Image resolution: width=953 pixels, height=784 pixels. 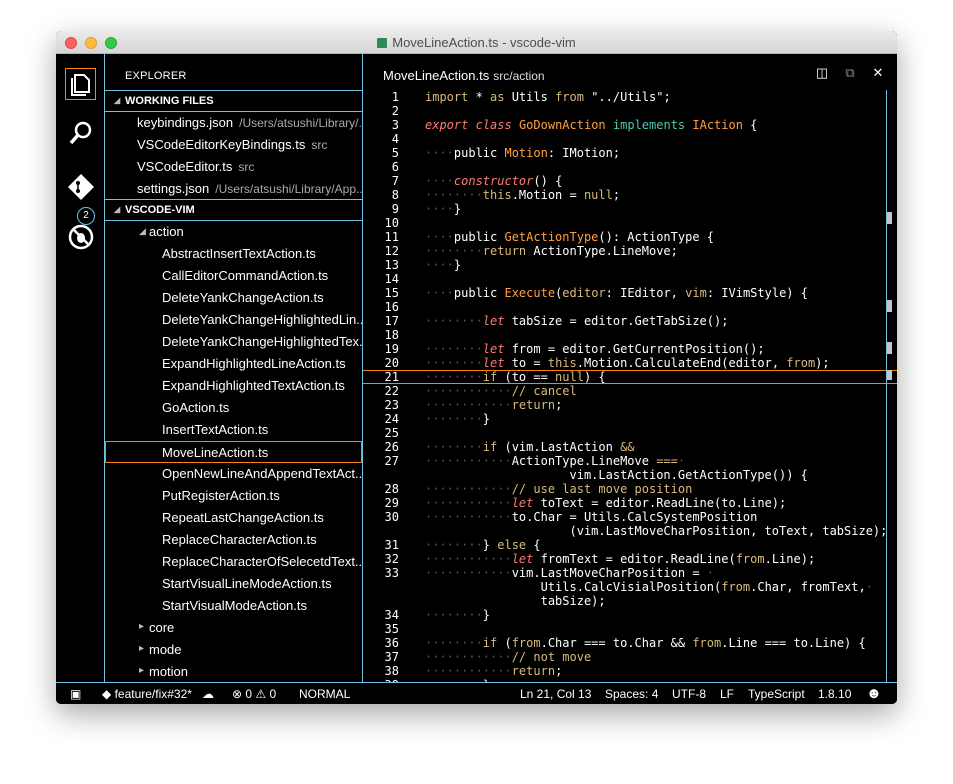 What do you see at coordinates (162, 627) in the screenshot?
I see `folder-label: core` at bounding box center [162, 627].